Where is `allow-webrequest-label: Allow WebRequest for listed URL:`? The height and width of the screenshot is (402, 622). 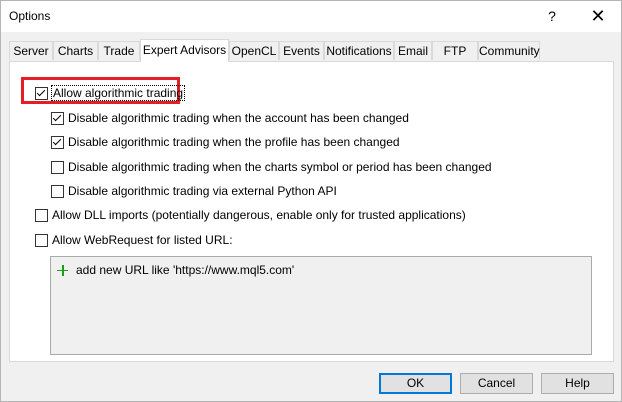
allow-webrequest-label: Allow WebRequest for listed URL: is located at coordinates (142, 240).